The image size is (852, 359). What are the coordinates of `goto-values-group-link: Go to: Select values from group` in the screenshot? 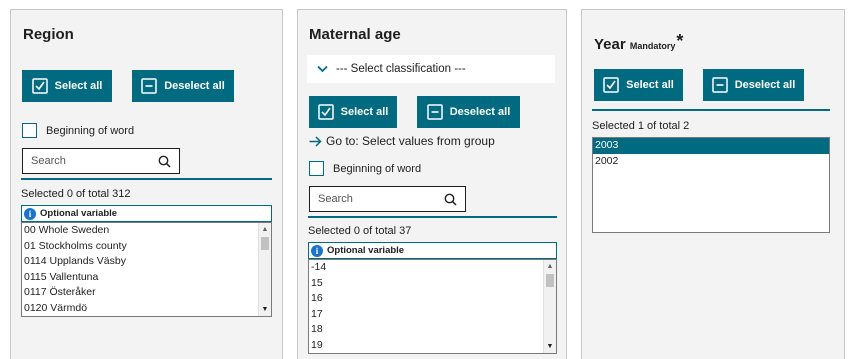 It's located at (402, 141).